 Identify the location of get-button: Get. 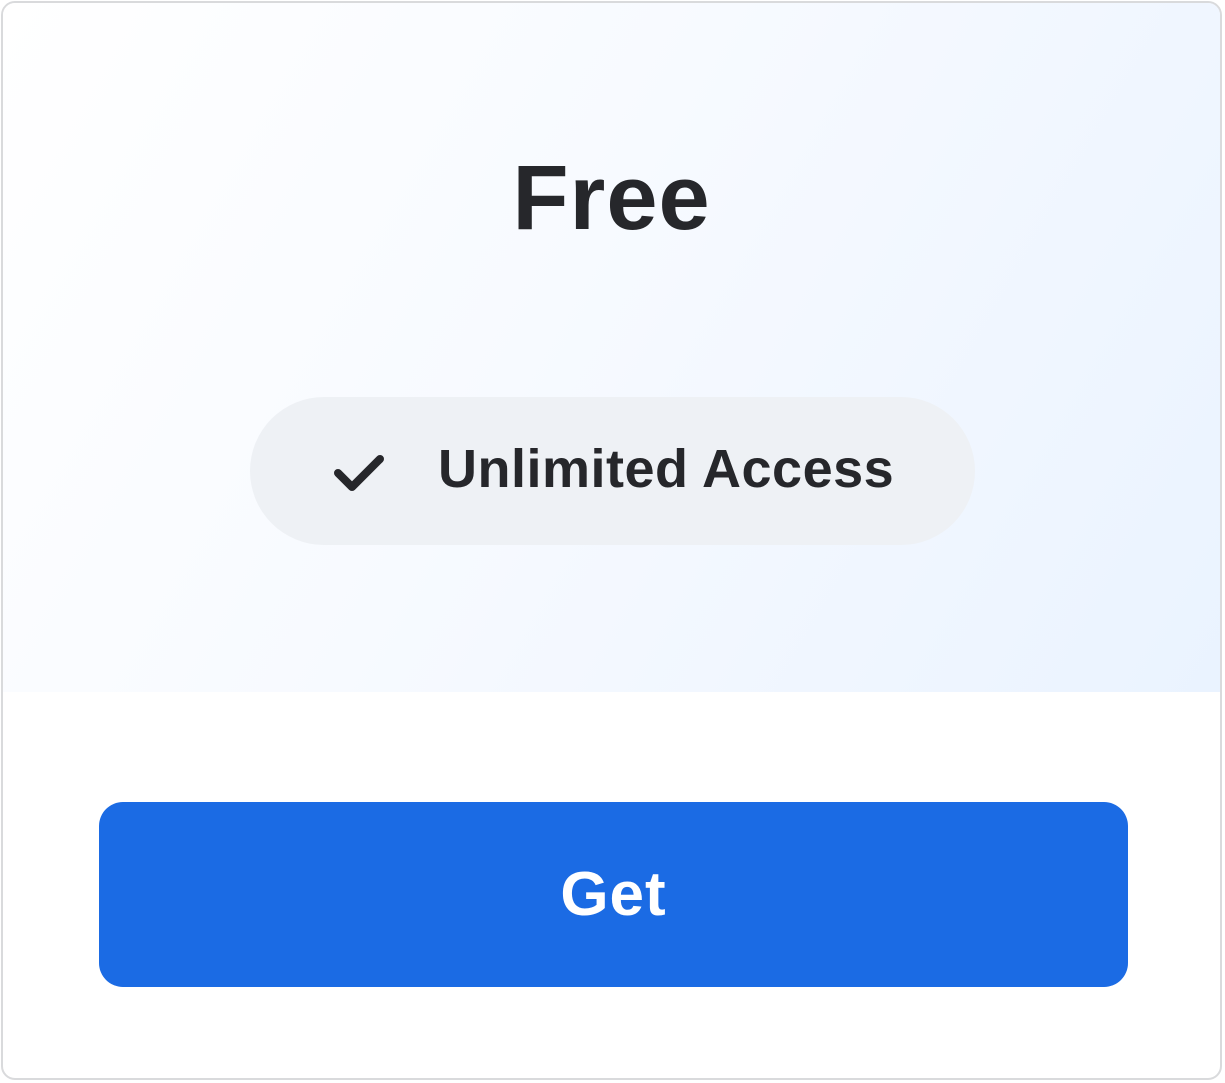
(613, 894).